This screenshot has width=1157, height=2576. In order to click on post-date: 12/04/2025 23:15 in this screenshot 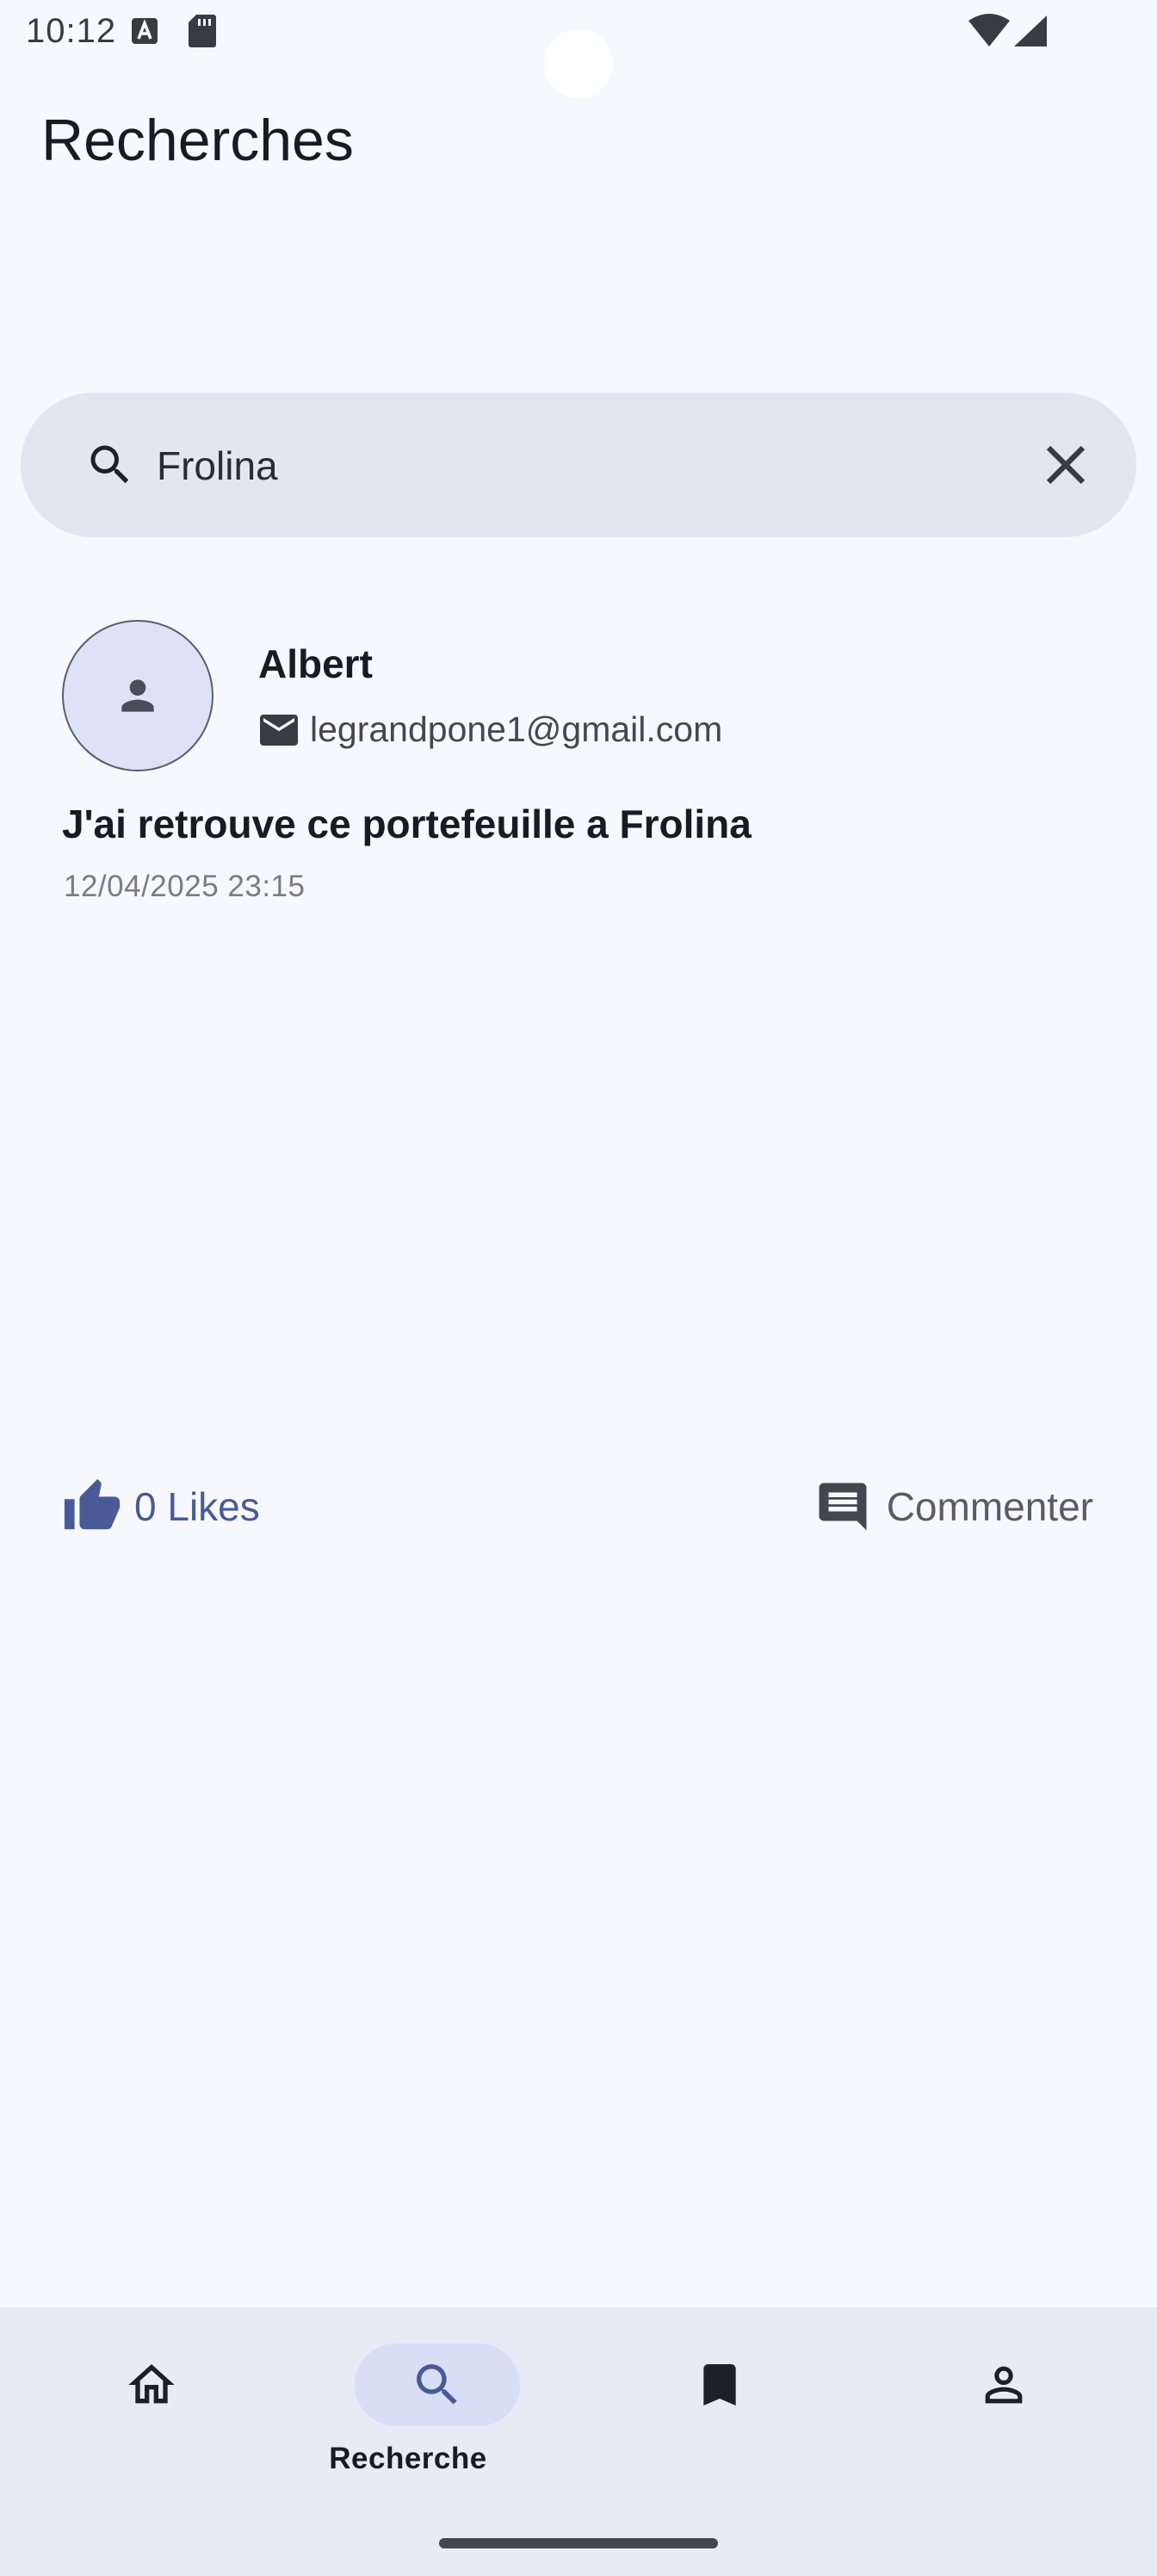, I will do `click(185, 887)`.